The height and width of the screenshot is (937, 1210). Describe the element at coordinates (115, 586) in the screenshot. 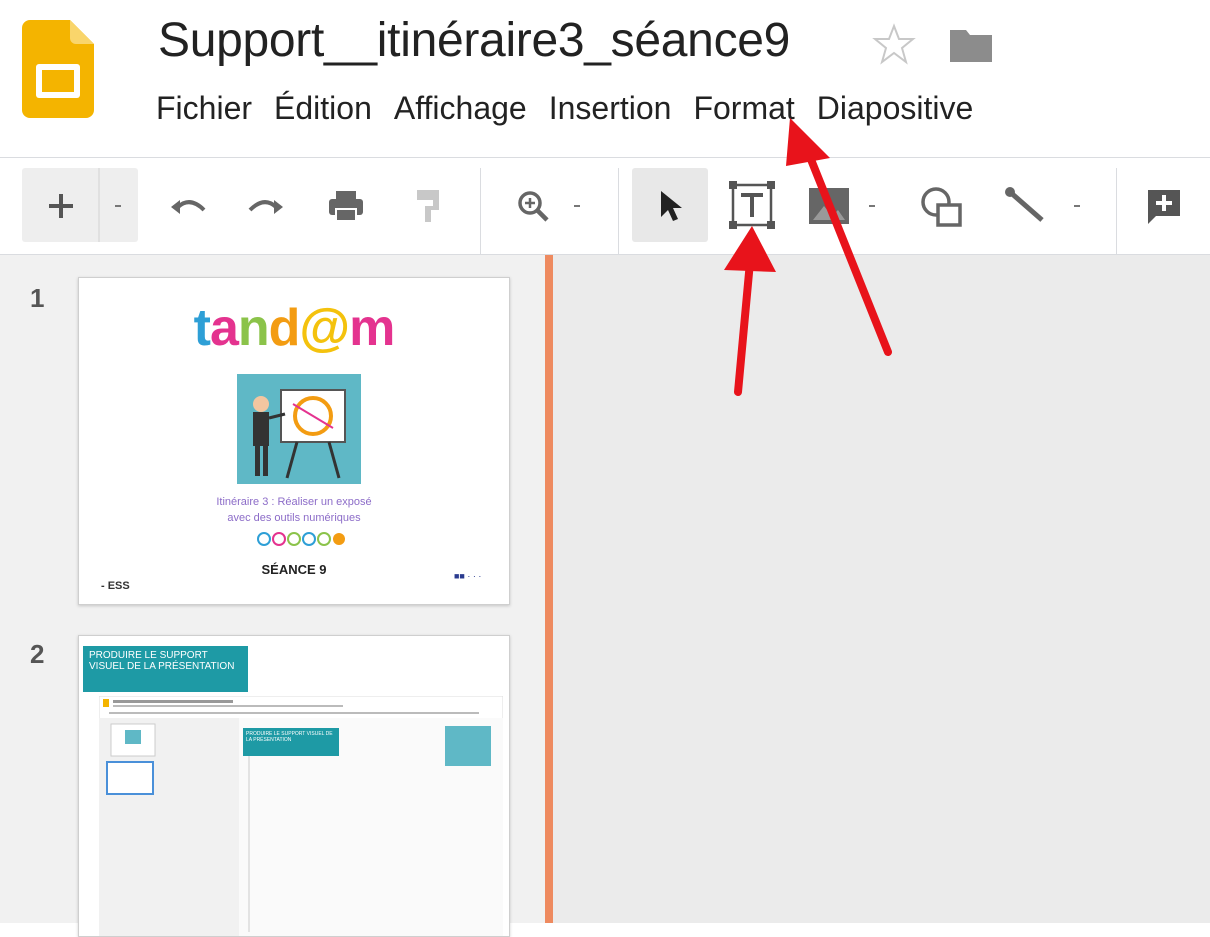

I see `slide1-logo-left: - ESS` at that location.